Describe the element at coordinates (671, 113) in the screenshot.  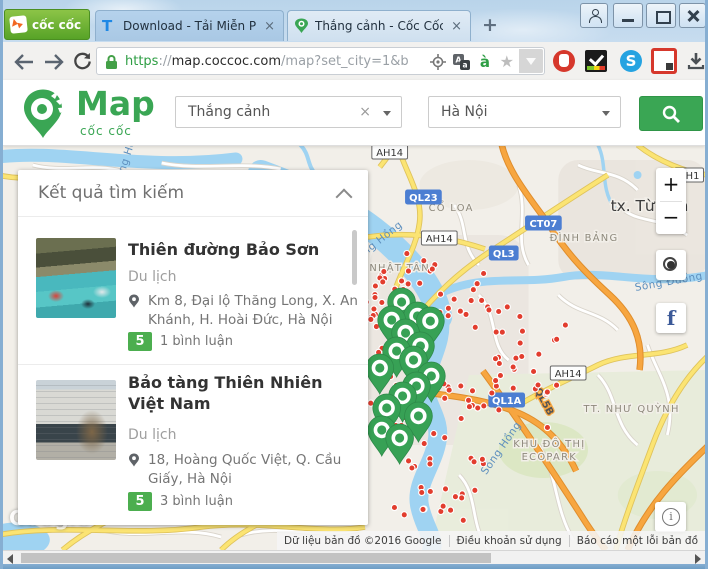
I see `search-button` at that location.